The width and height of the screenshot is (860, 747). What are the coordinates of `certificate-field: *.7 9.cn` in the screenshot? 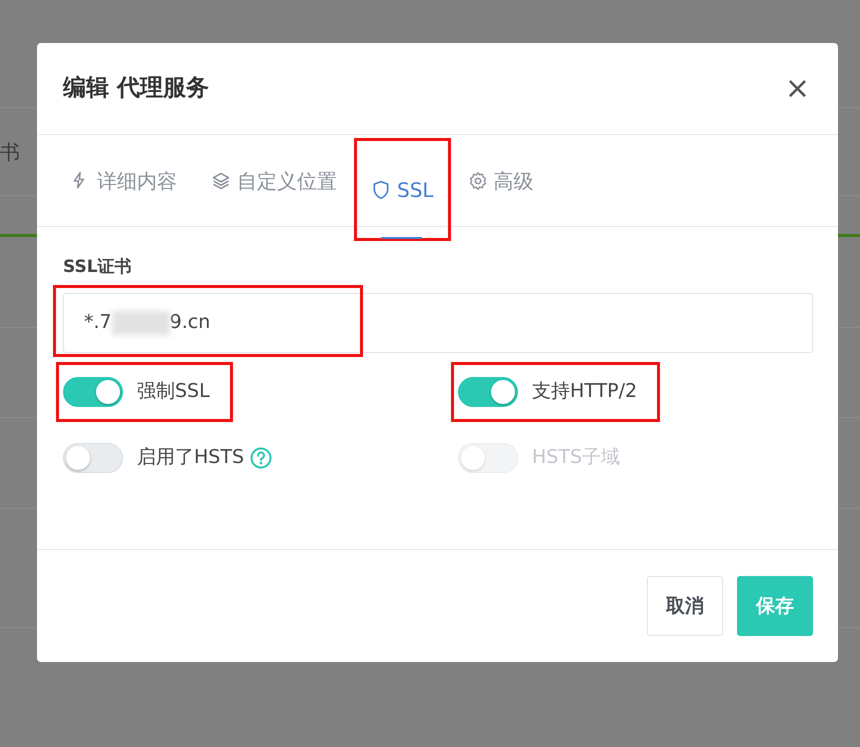 It's located at (438, 322).